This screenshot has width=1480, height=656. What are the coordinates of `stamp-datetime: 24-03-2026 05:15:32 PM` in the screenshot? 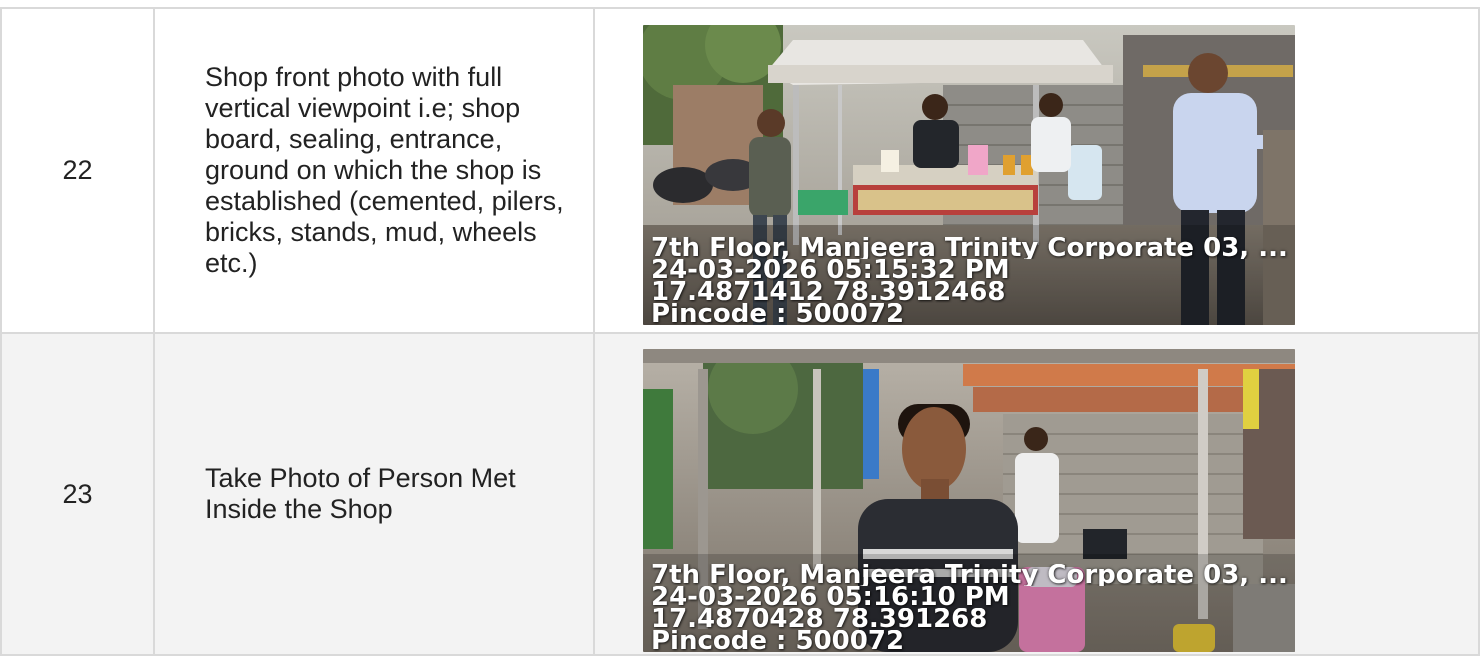 It's located at (830, 270).